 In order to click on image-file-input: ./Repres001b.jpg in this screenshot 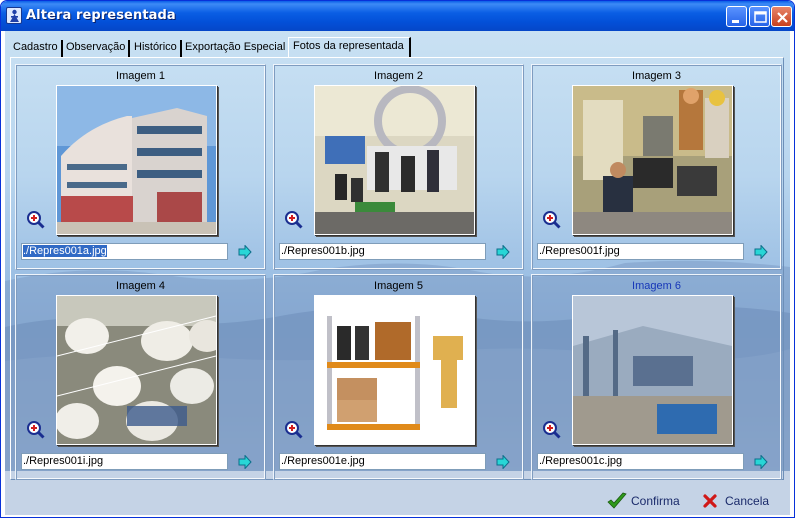, I will do `click(382, 251)`.